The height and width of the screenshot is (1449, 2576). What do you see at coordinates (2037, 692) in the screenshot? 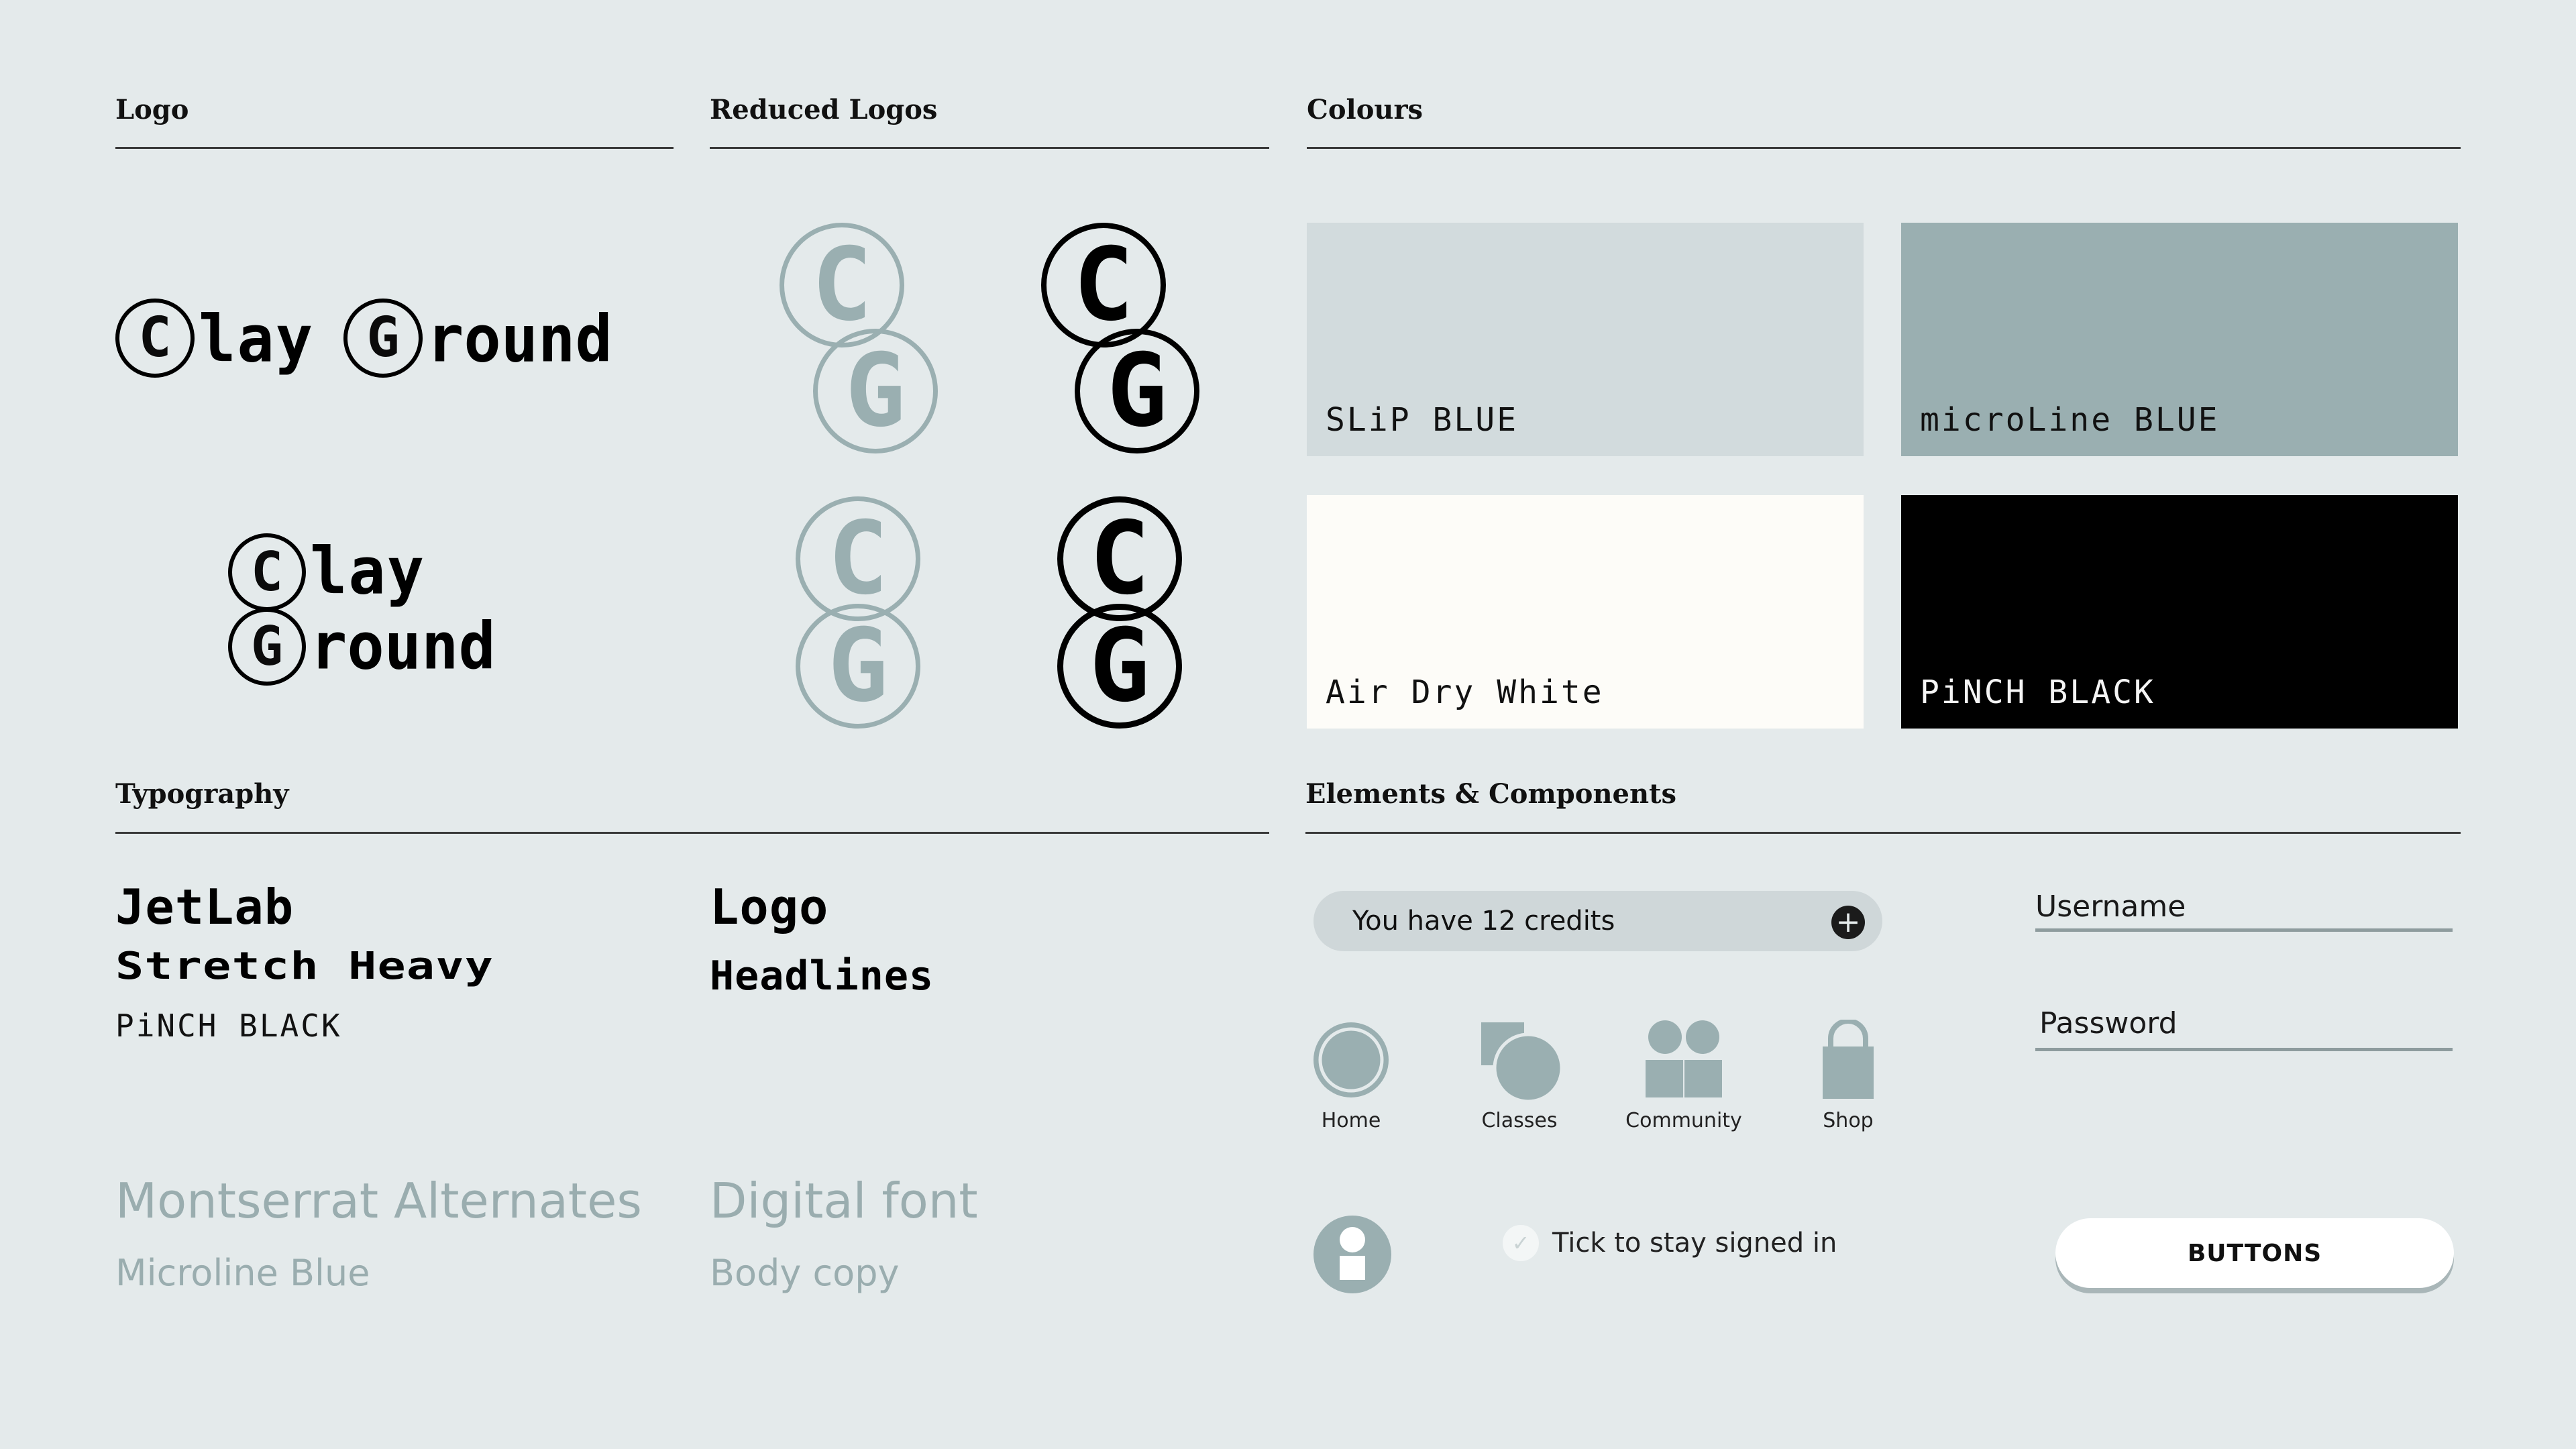
I see `swatch-label: PiNCH BLACK` at bounding box center [2037, 692].